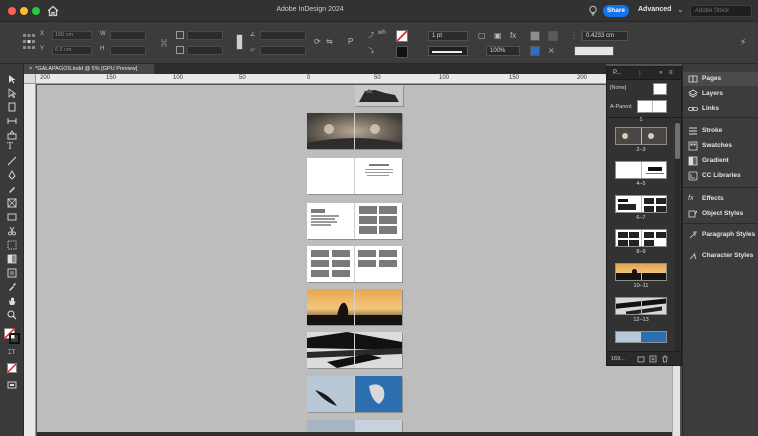 This screenshot has height=436, width=758. I want to click on panel-menu-icon: ≡, so click(671, 73).